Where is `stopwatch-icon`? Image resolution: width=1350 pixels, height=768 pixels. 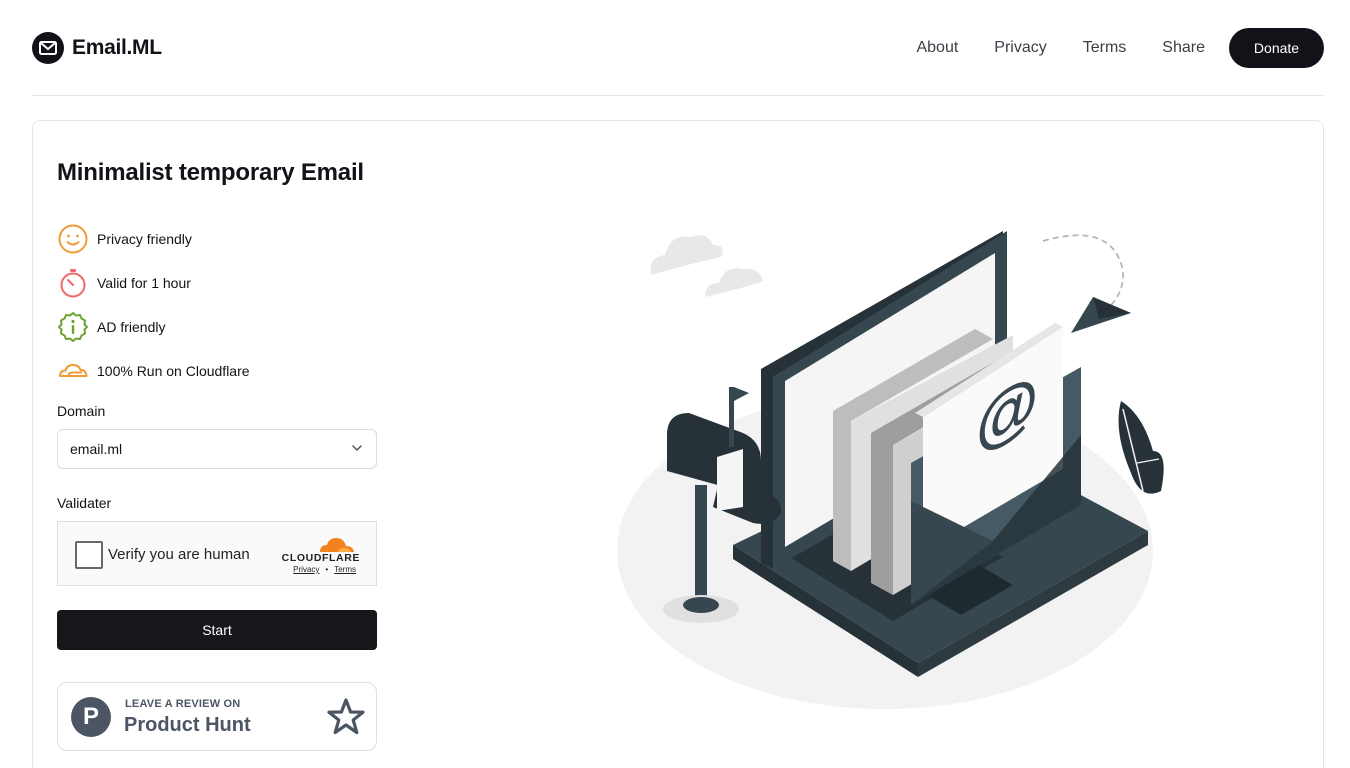
stopwatch-icon is located at coordinates (73, 283).